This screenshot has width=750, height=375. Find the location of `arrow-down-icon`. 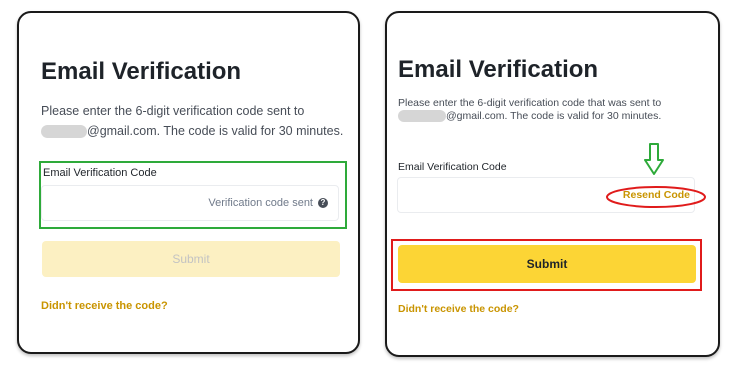

arrow-down-icon is located at coordinates (654, 159).